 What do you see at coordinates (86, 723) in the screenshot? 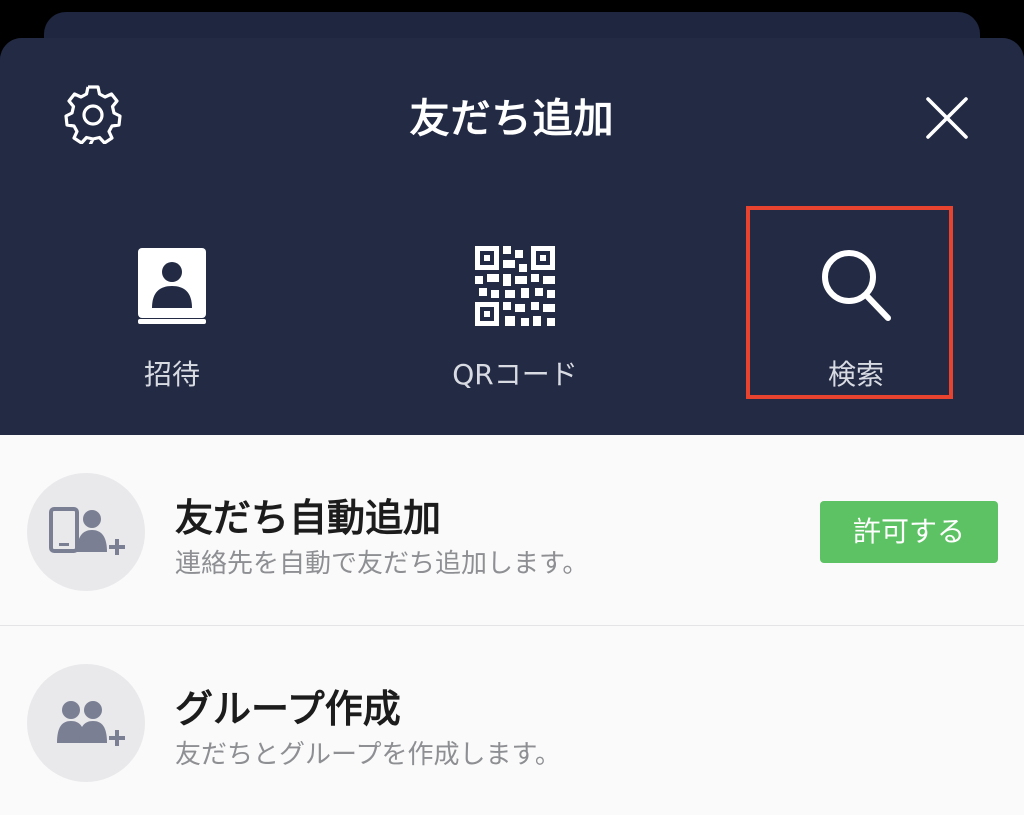
I see `add-group-icon` at bounding box center [86, 723].